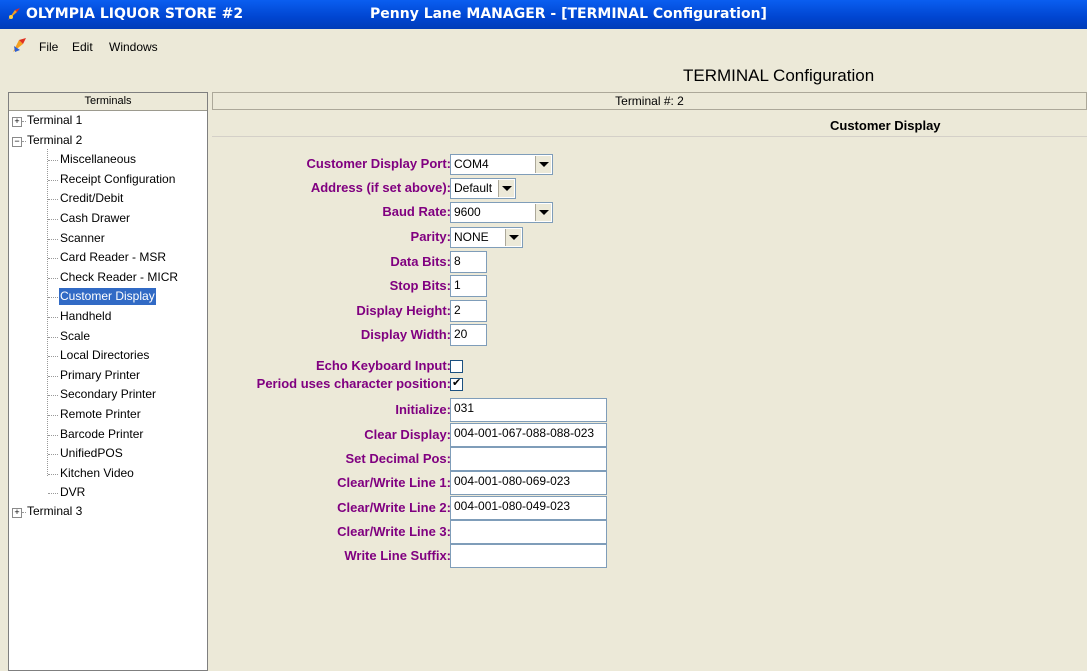  I want to click on period-uses-char-pos-label: Period uses character position:, so click(353, 383).